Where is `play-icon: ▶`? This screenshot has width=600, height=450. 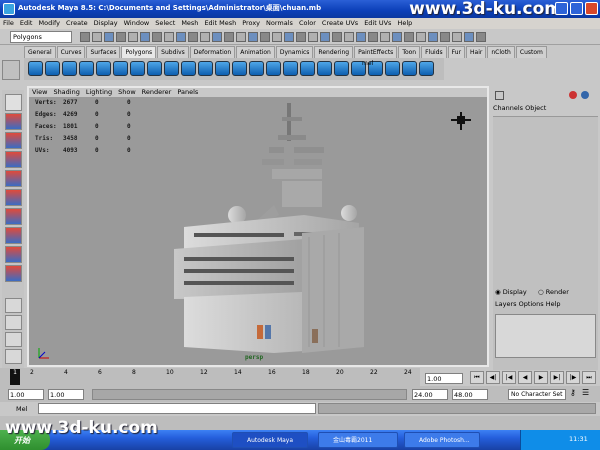 play-icon: ▶ is located at coordinates (541, 377).